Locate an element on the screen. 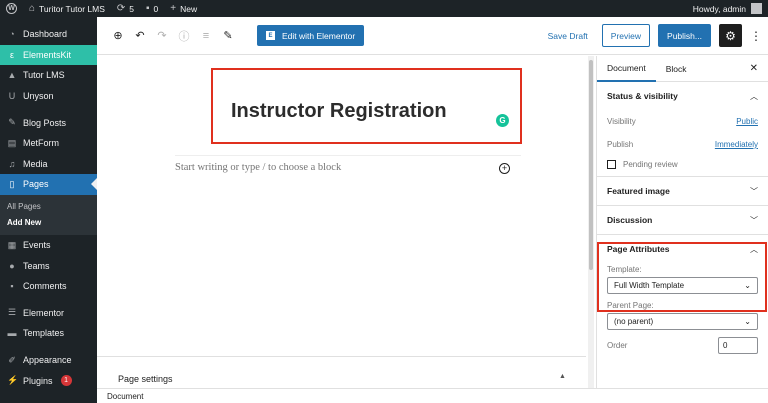 The width and height of the screenshot is (768, 403). page-attributes-toggle: Page Attributes ︿ is located at coordinates (682, 249).